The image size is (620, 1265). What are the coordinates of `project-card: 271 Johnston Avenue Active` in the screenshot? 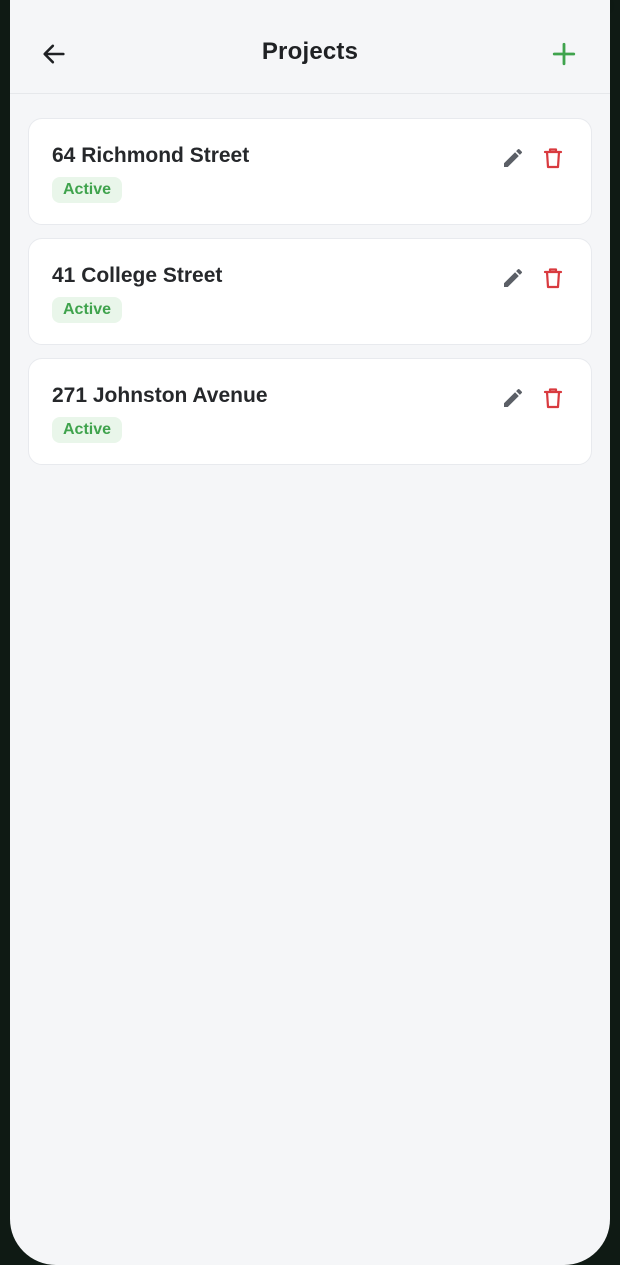 It's located at (310, 411).